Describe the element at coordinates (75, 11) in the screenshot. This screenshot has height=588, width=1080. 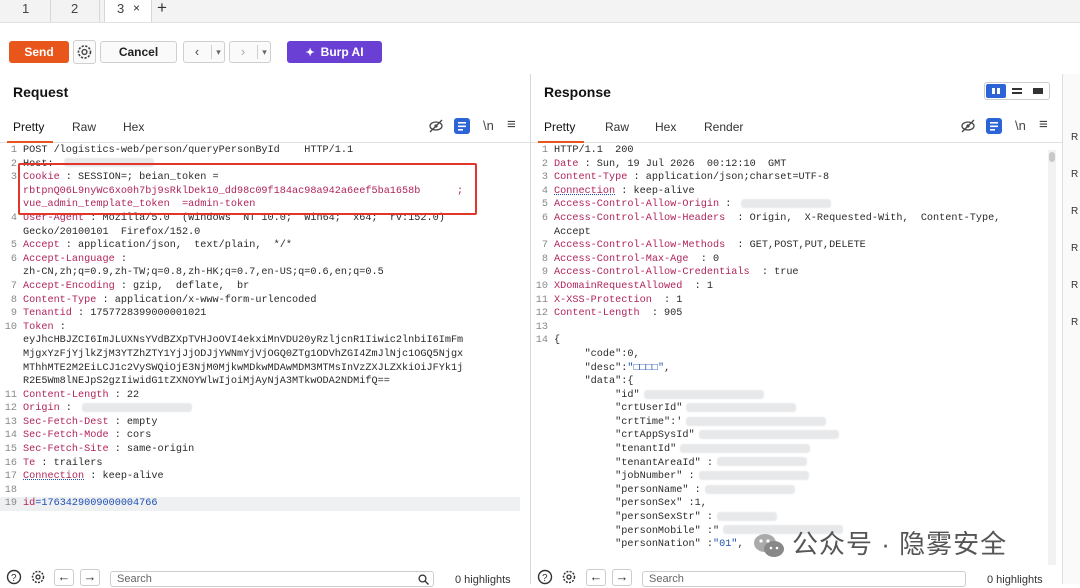
I see `repeater-tab-2: 2` at that location.